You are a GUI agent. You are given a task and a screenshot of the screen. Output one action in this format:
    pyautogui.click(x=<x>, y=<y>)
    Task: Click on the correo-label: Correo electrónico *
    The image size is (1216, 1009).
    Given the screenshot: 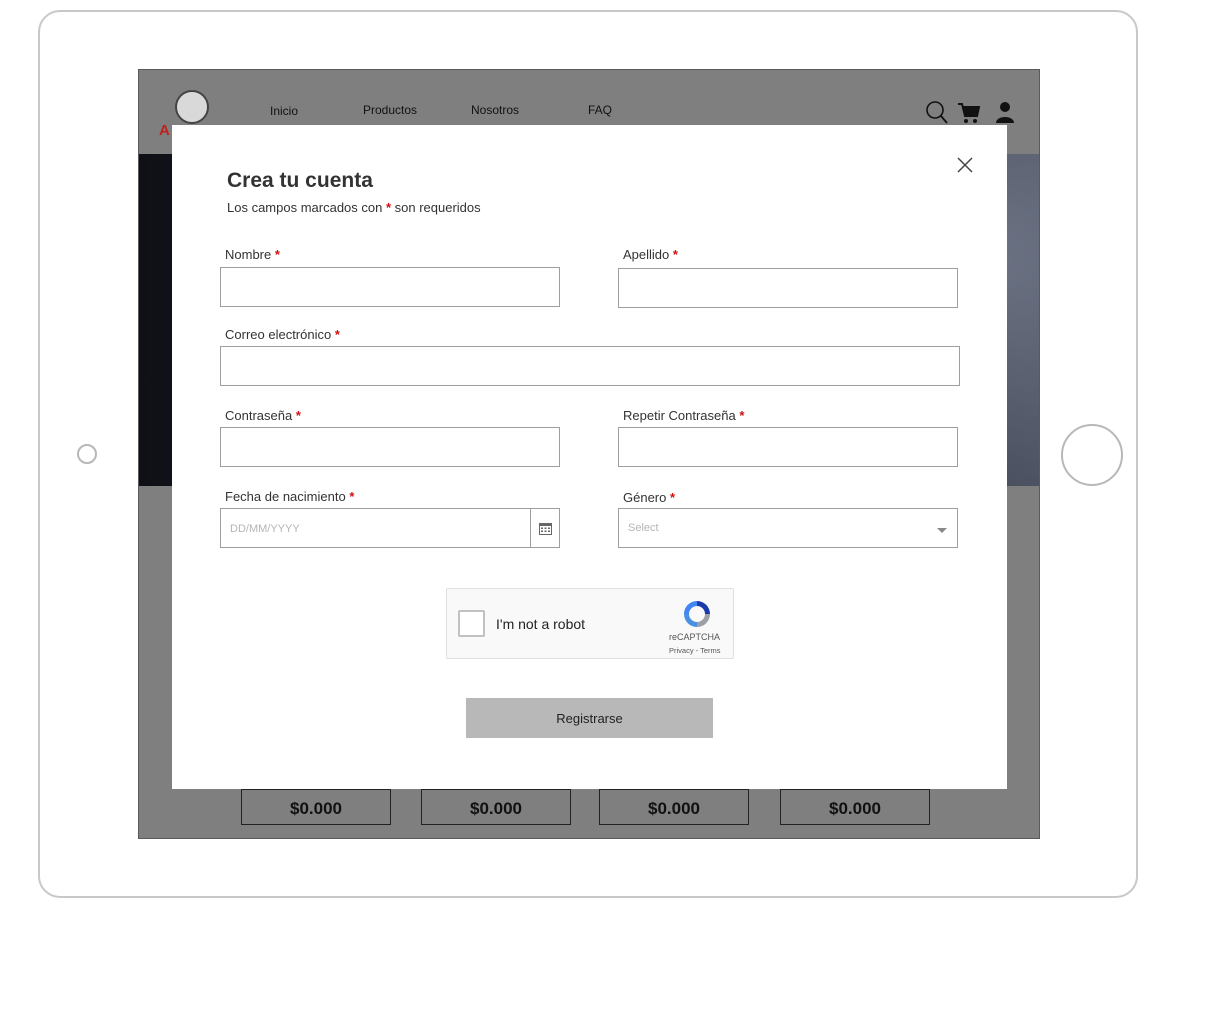 What is the action you would take?
    pyautogui.click(x=282, y=334)
    